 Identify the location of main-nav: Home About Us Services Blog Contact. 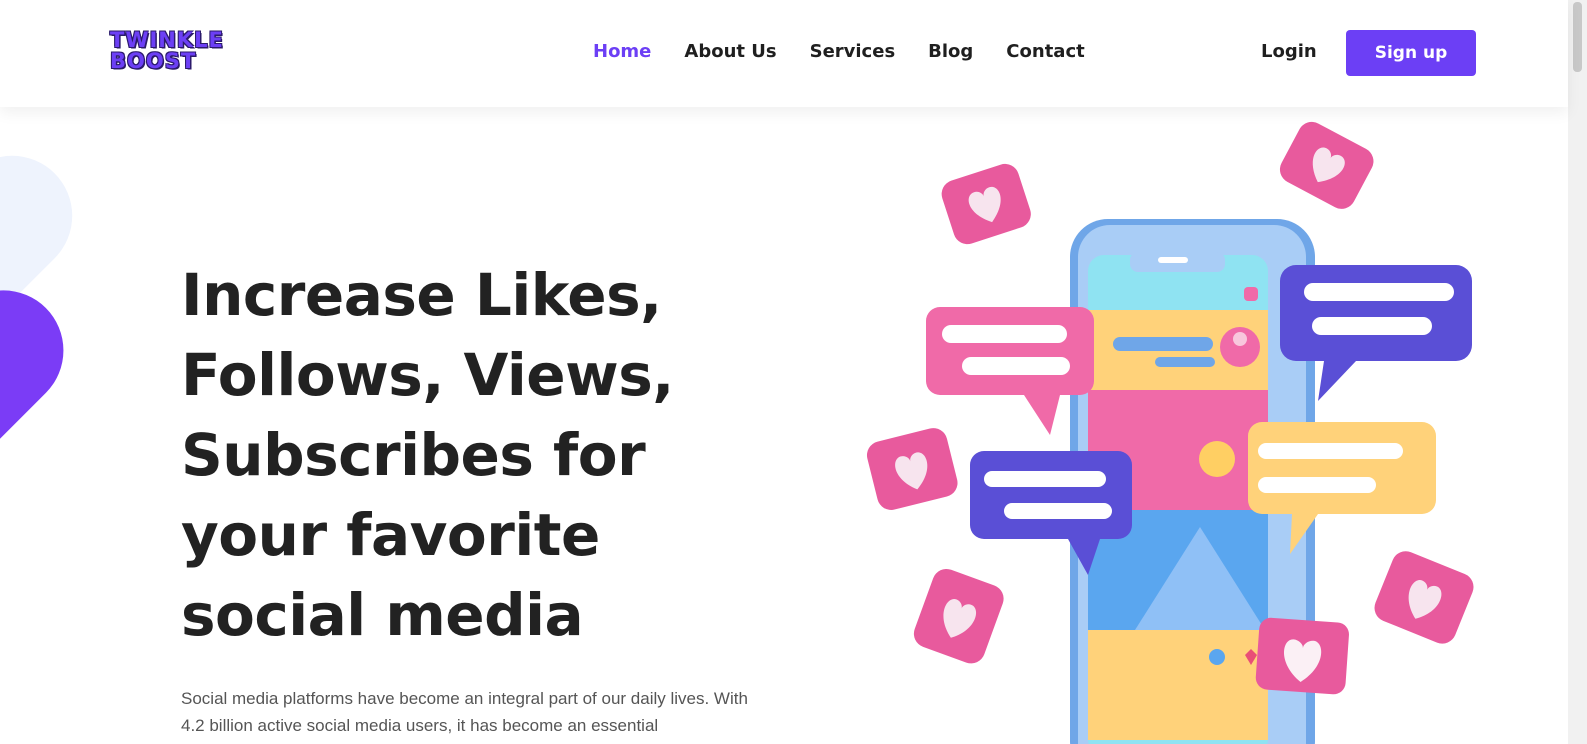
(855, 52).